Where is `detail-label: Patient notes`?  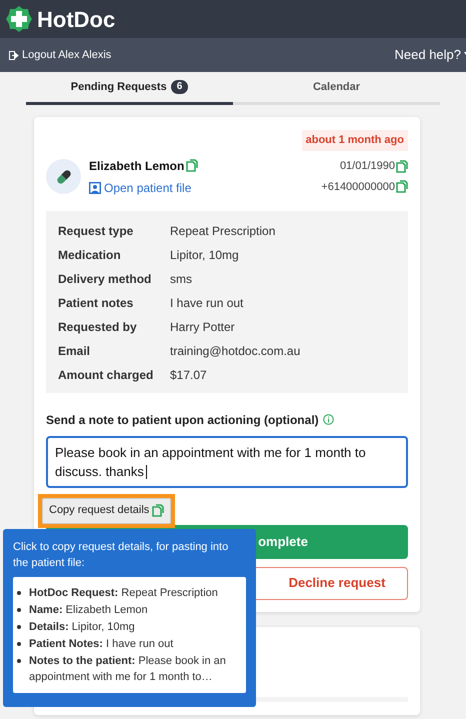
detail-label: Patient notes is located at coordinates (96, 303).